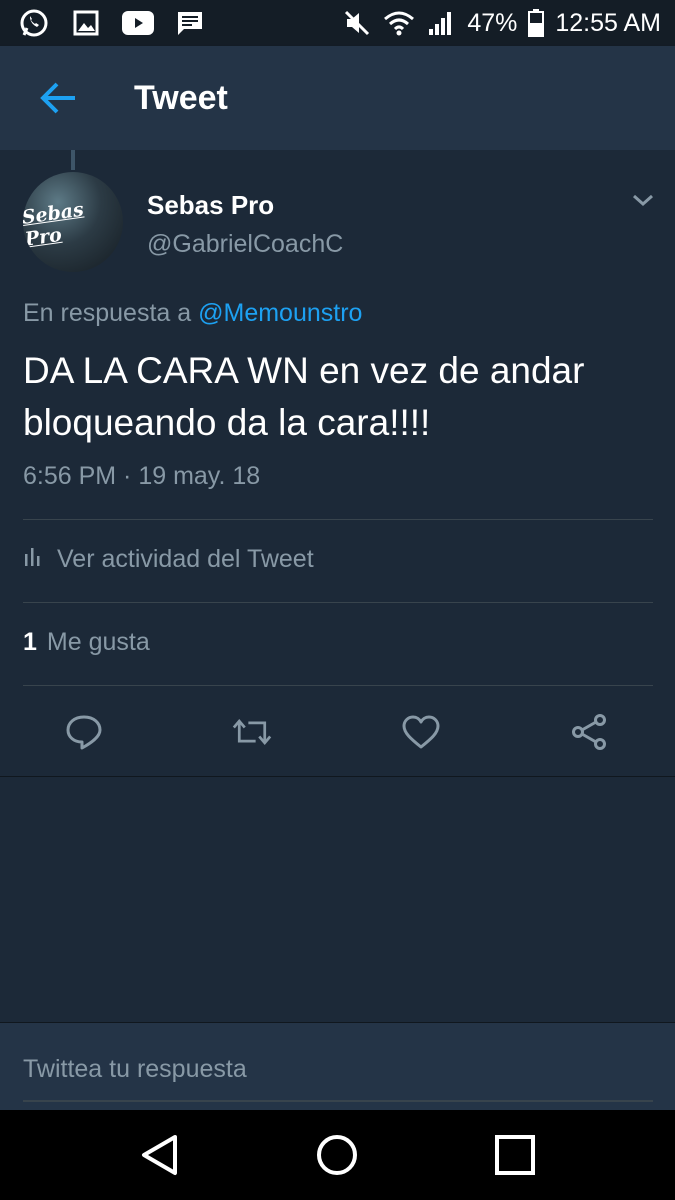 Image resolution: width=675 pixels, height=1200 pixels. Describe the element at coordinates (34, 23) in the screenshot. I see `whatsapp-icon` at that location.